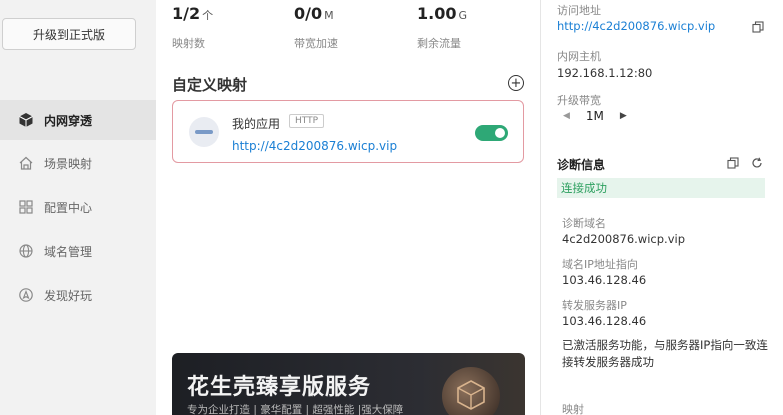  What do you see at coordinates (491, 133) in the screenshot?
I see `mapping-enabled-toggle` at bounding box center [491, 133].